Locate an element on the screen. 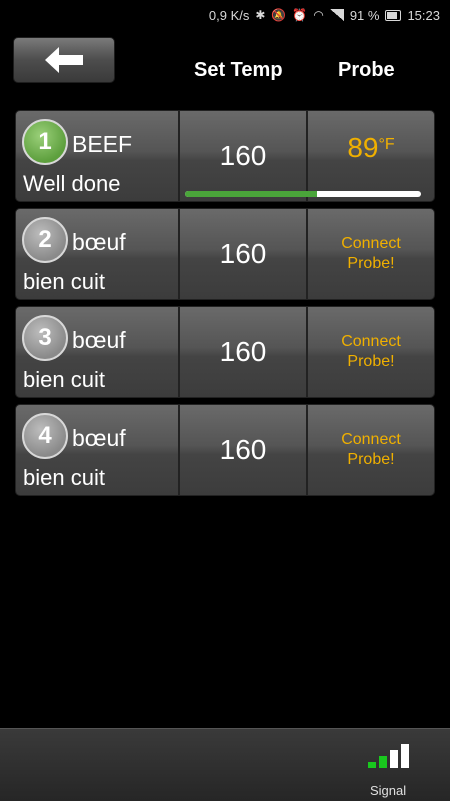  battery-level: 91 % is located at coordinates (364, 15).